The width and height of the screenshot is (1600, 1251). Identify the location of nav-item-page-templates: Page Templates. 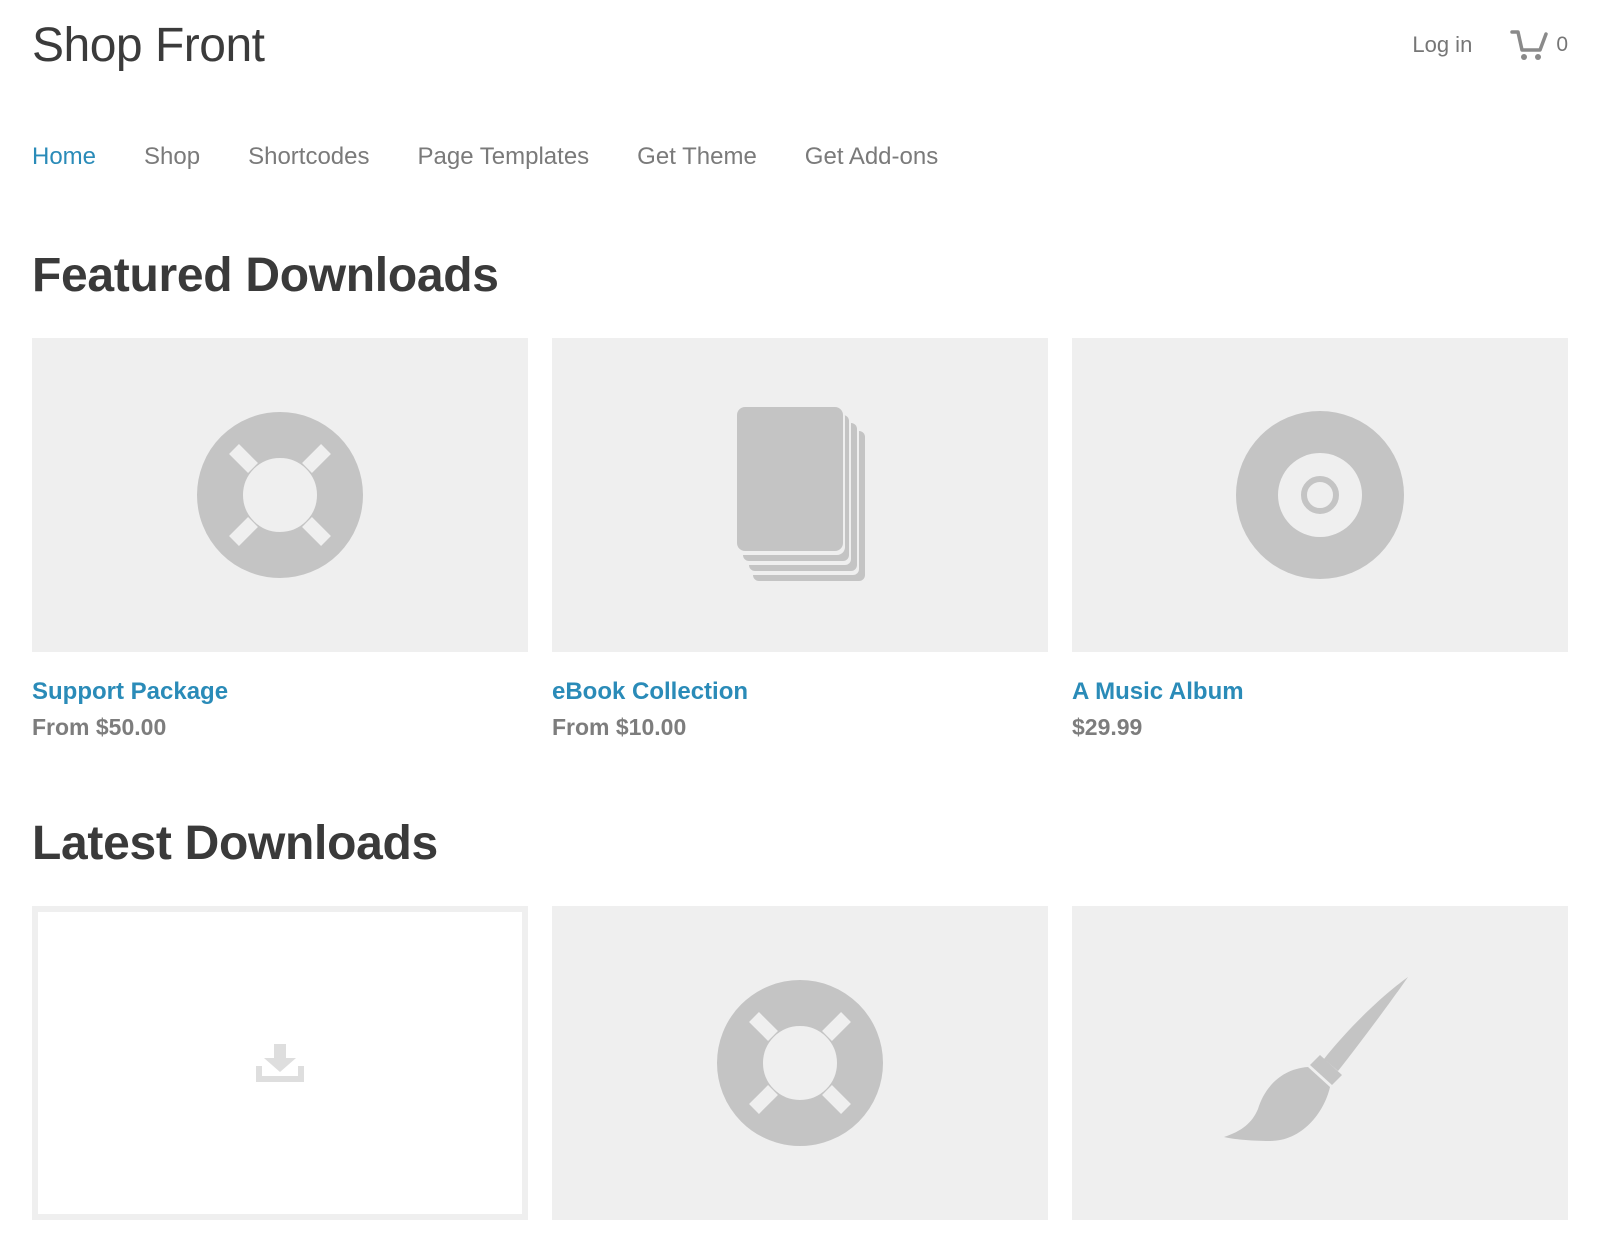
(504, 157).